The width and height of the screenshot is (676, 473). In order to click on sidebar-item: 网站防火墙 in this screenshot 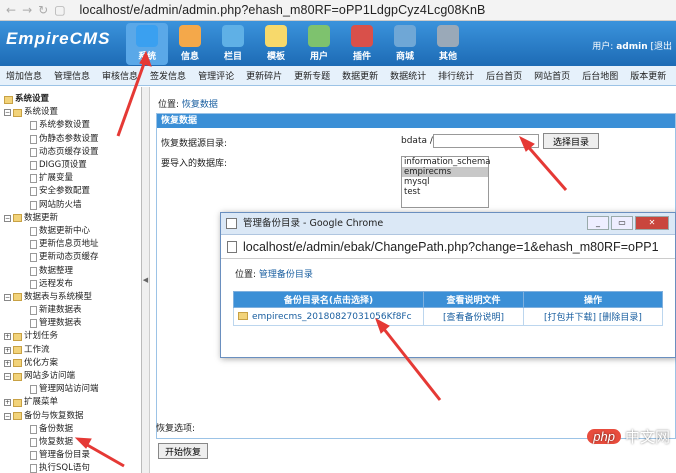, I will do `click(71, 205)`.